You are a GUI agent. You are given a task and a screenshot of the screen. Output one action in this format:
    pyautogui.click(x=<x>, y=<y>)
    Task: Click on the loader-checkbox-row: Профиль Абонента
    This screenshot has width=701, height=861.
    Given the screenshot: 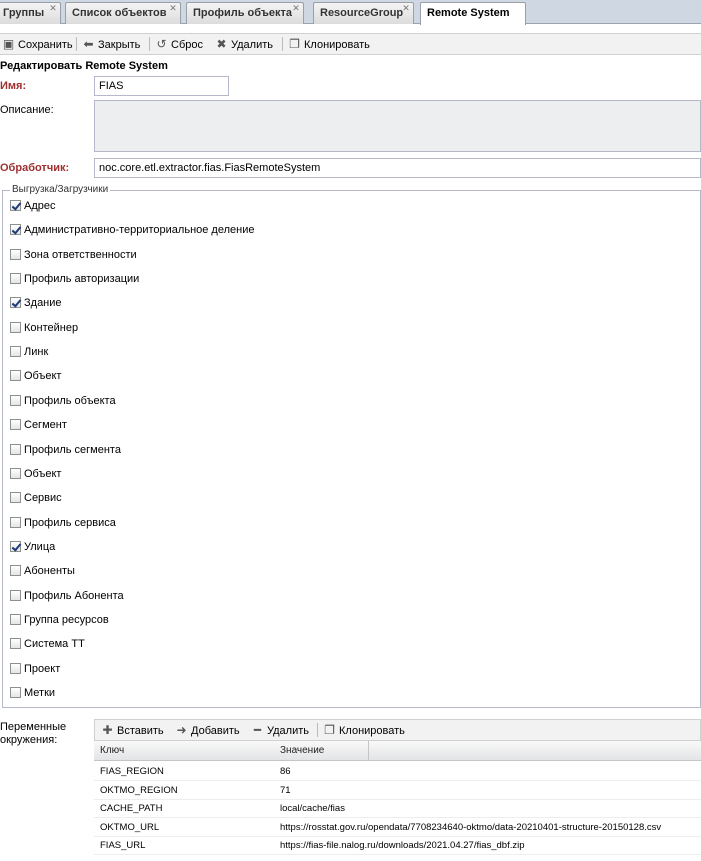 What is the action you would take?
    pyautogui.click(x=67, y=598)
    